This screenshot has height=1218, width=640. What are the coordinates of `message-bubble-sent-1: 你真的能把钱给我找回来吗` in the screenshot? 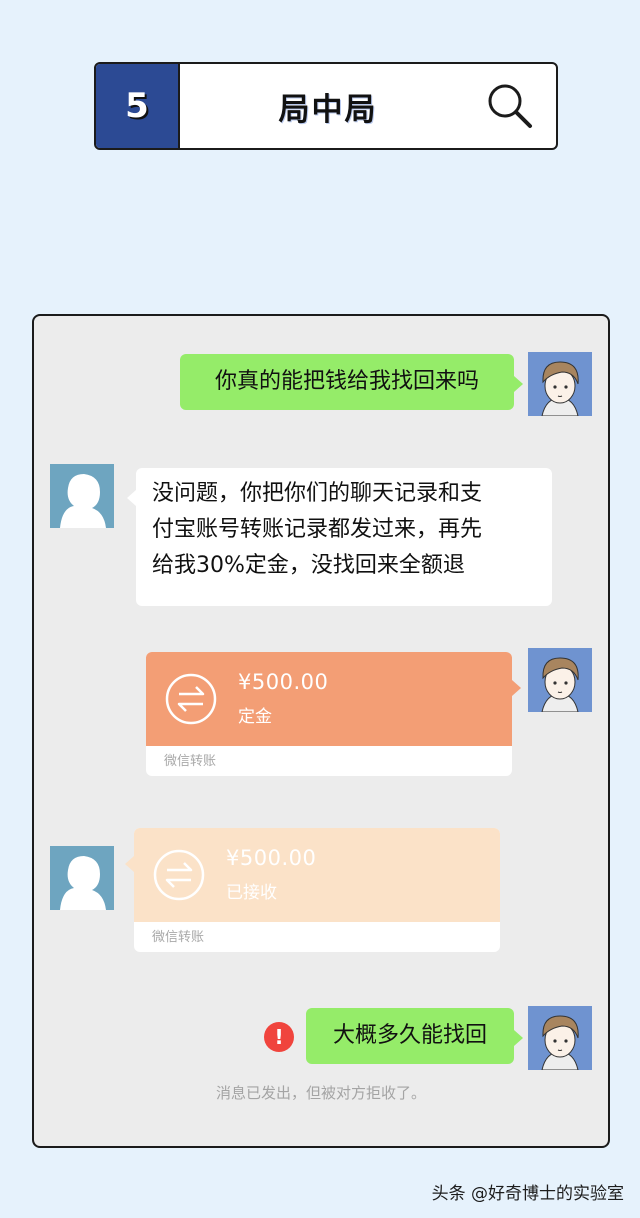 It's located at (351, 382).